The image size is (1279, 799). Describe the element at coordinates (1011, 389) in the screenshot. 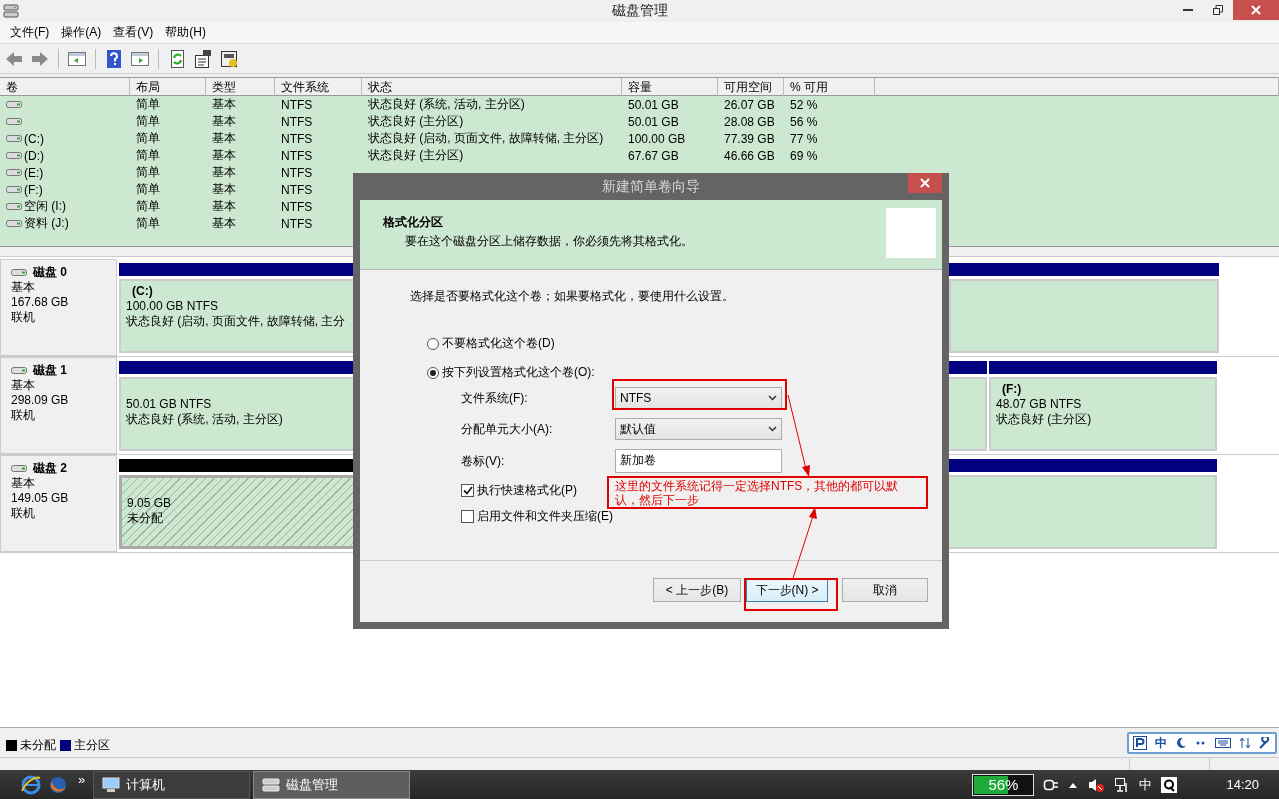

I see `partition-label: (F:)` at that location.